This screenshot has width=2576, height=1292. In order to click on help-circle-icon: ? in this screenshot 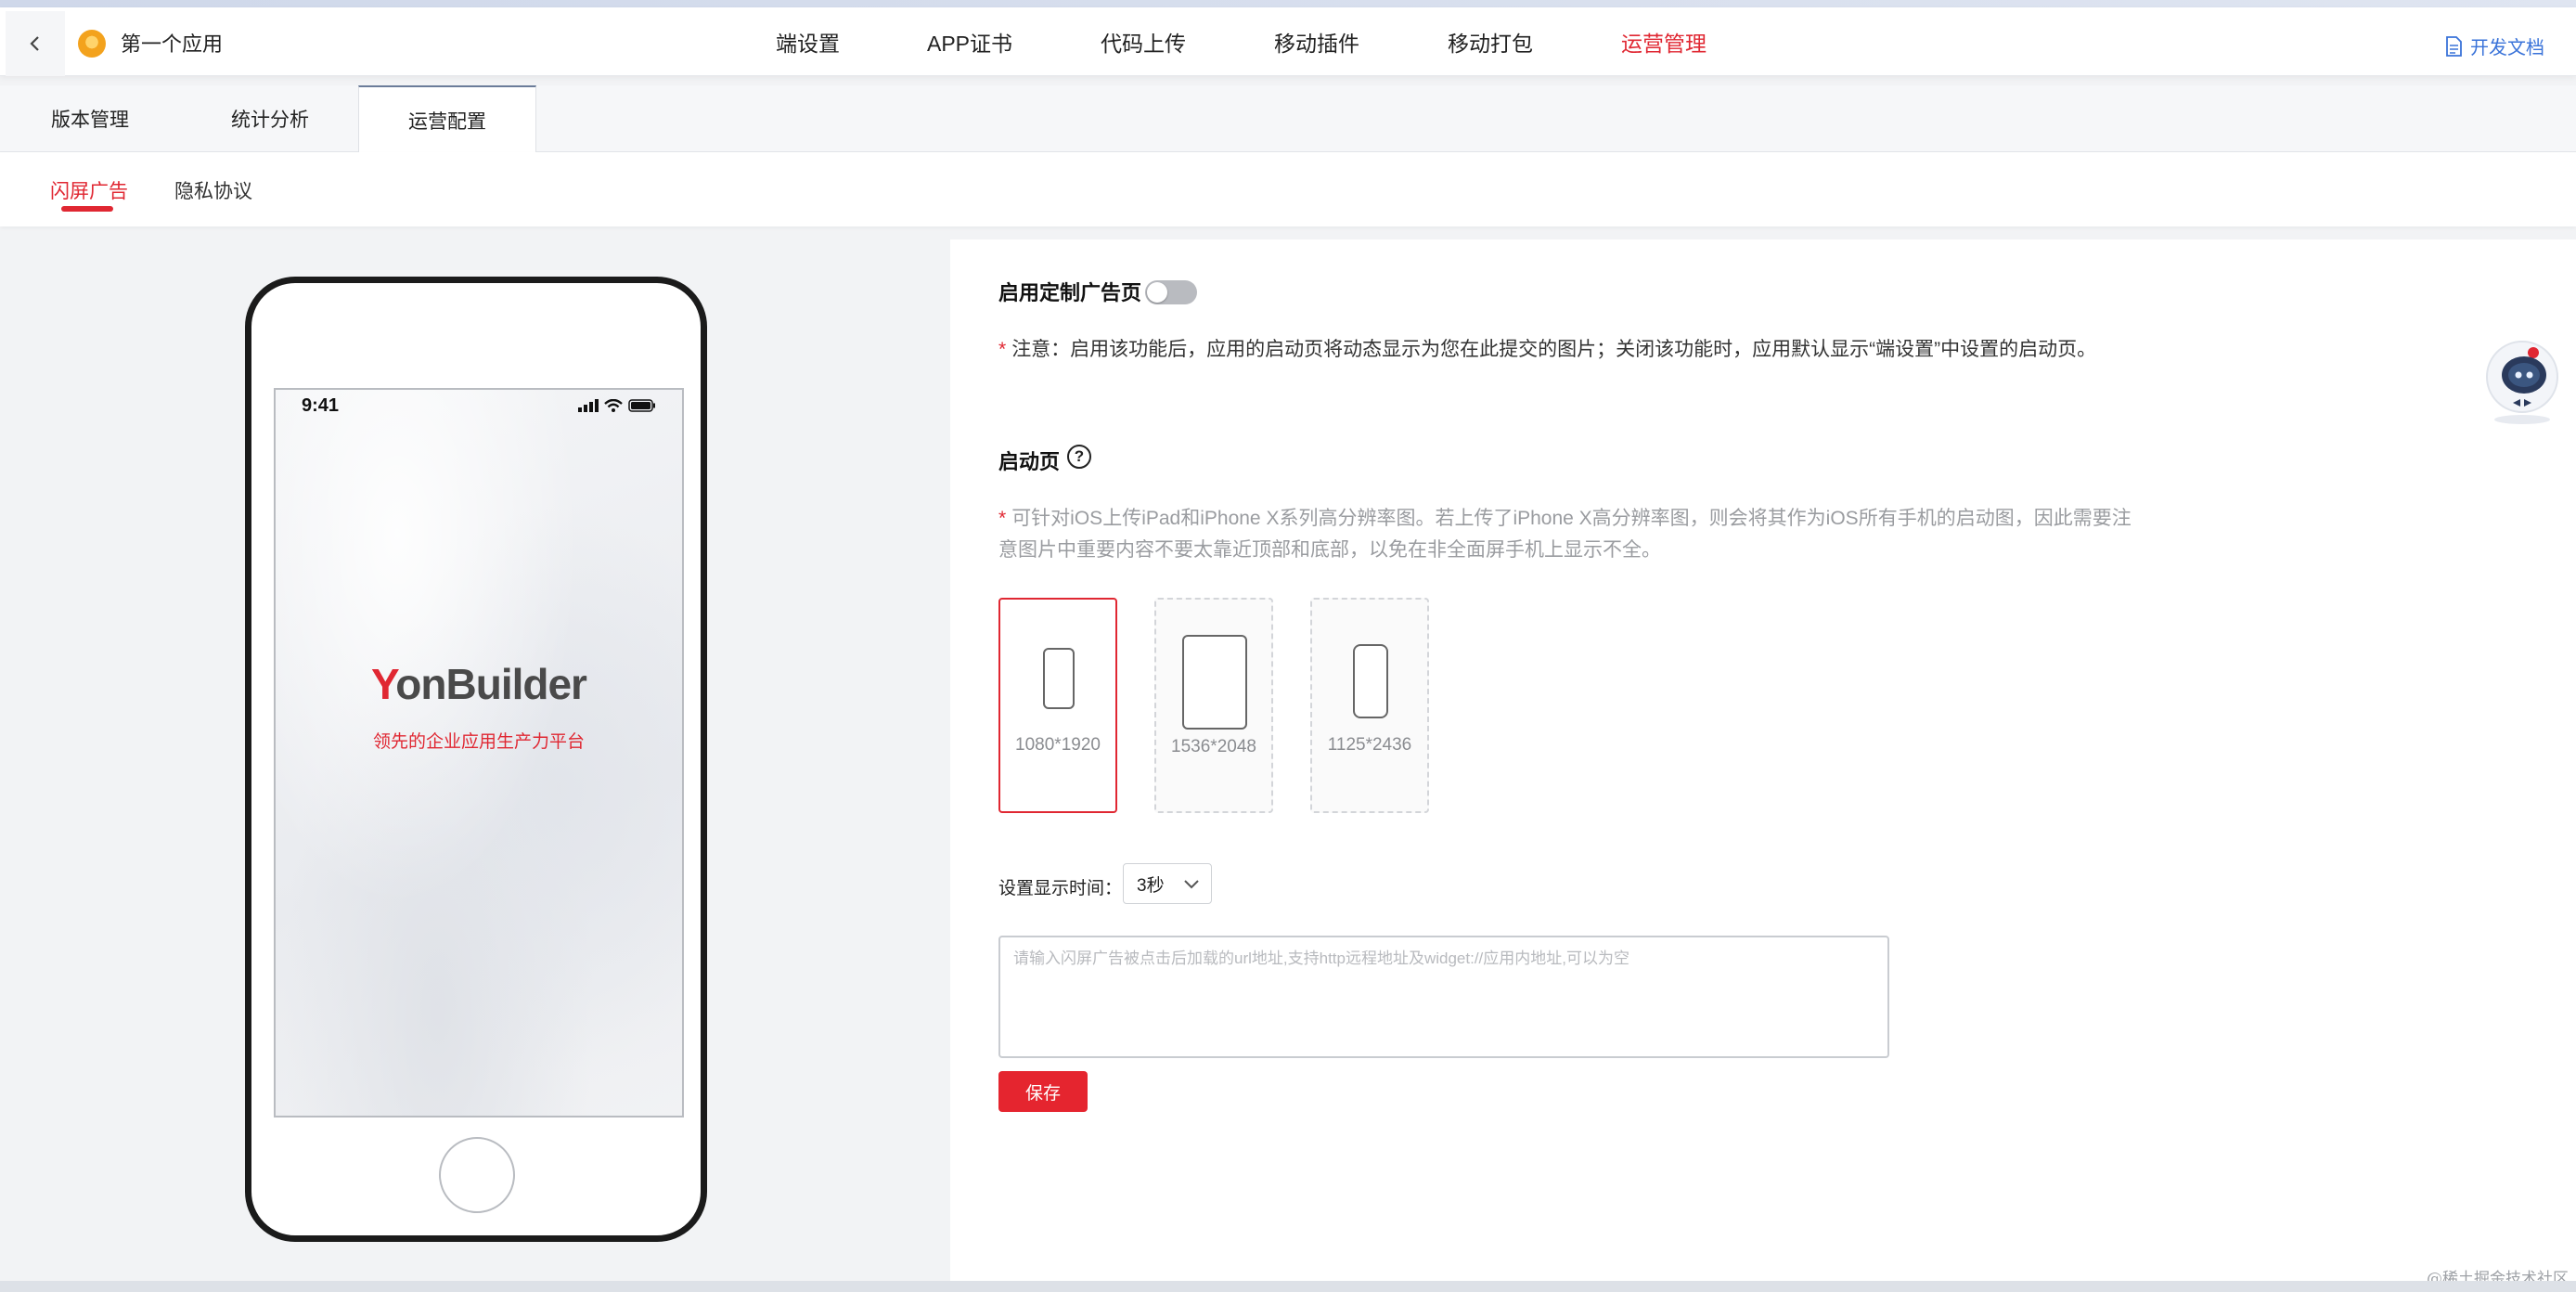, I will do `click(1079, 457)`.